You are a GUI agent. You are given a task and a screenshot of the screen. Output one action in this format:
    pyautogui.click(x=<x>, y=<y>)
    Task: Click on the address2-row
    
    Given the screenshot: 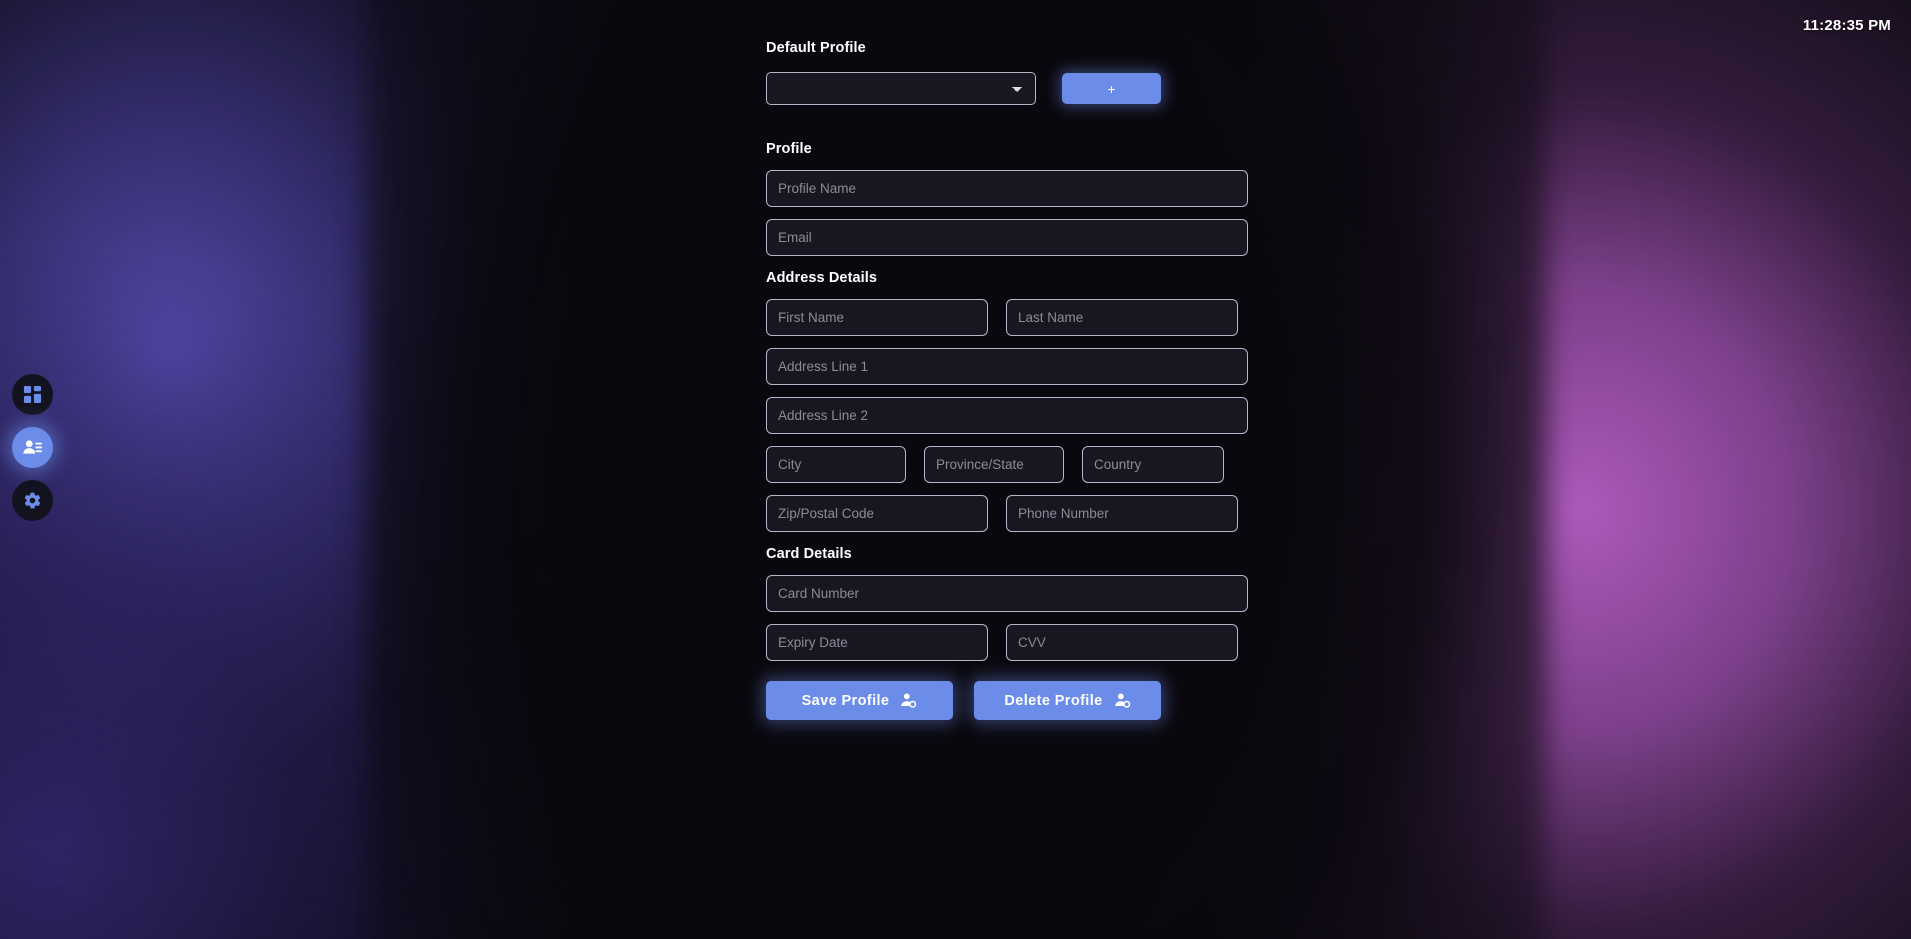 What is the action you would take?
    pyautogui.click(x=1007, y=415)
    